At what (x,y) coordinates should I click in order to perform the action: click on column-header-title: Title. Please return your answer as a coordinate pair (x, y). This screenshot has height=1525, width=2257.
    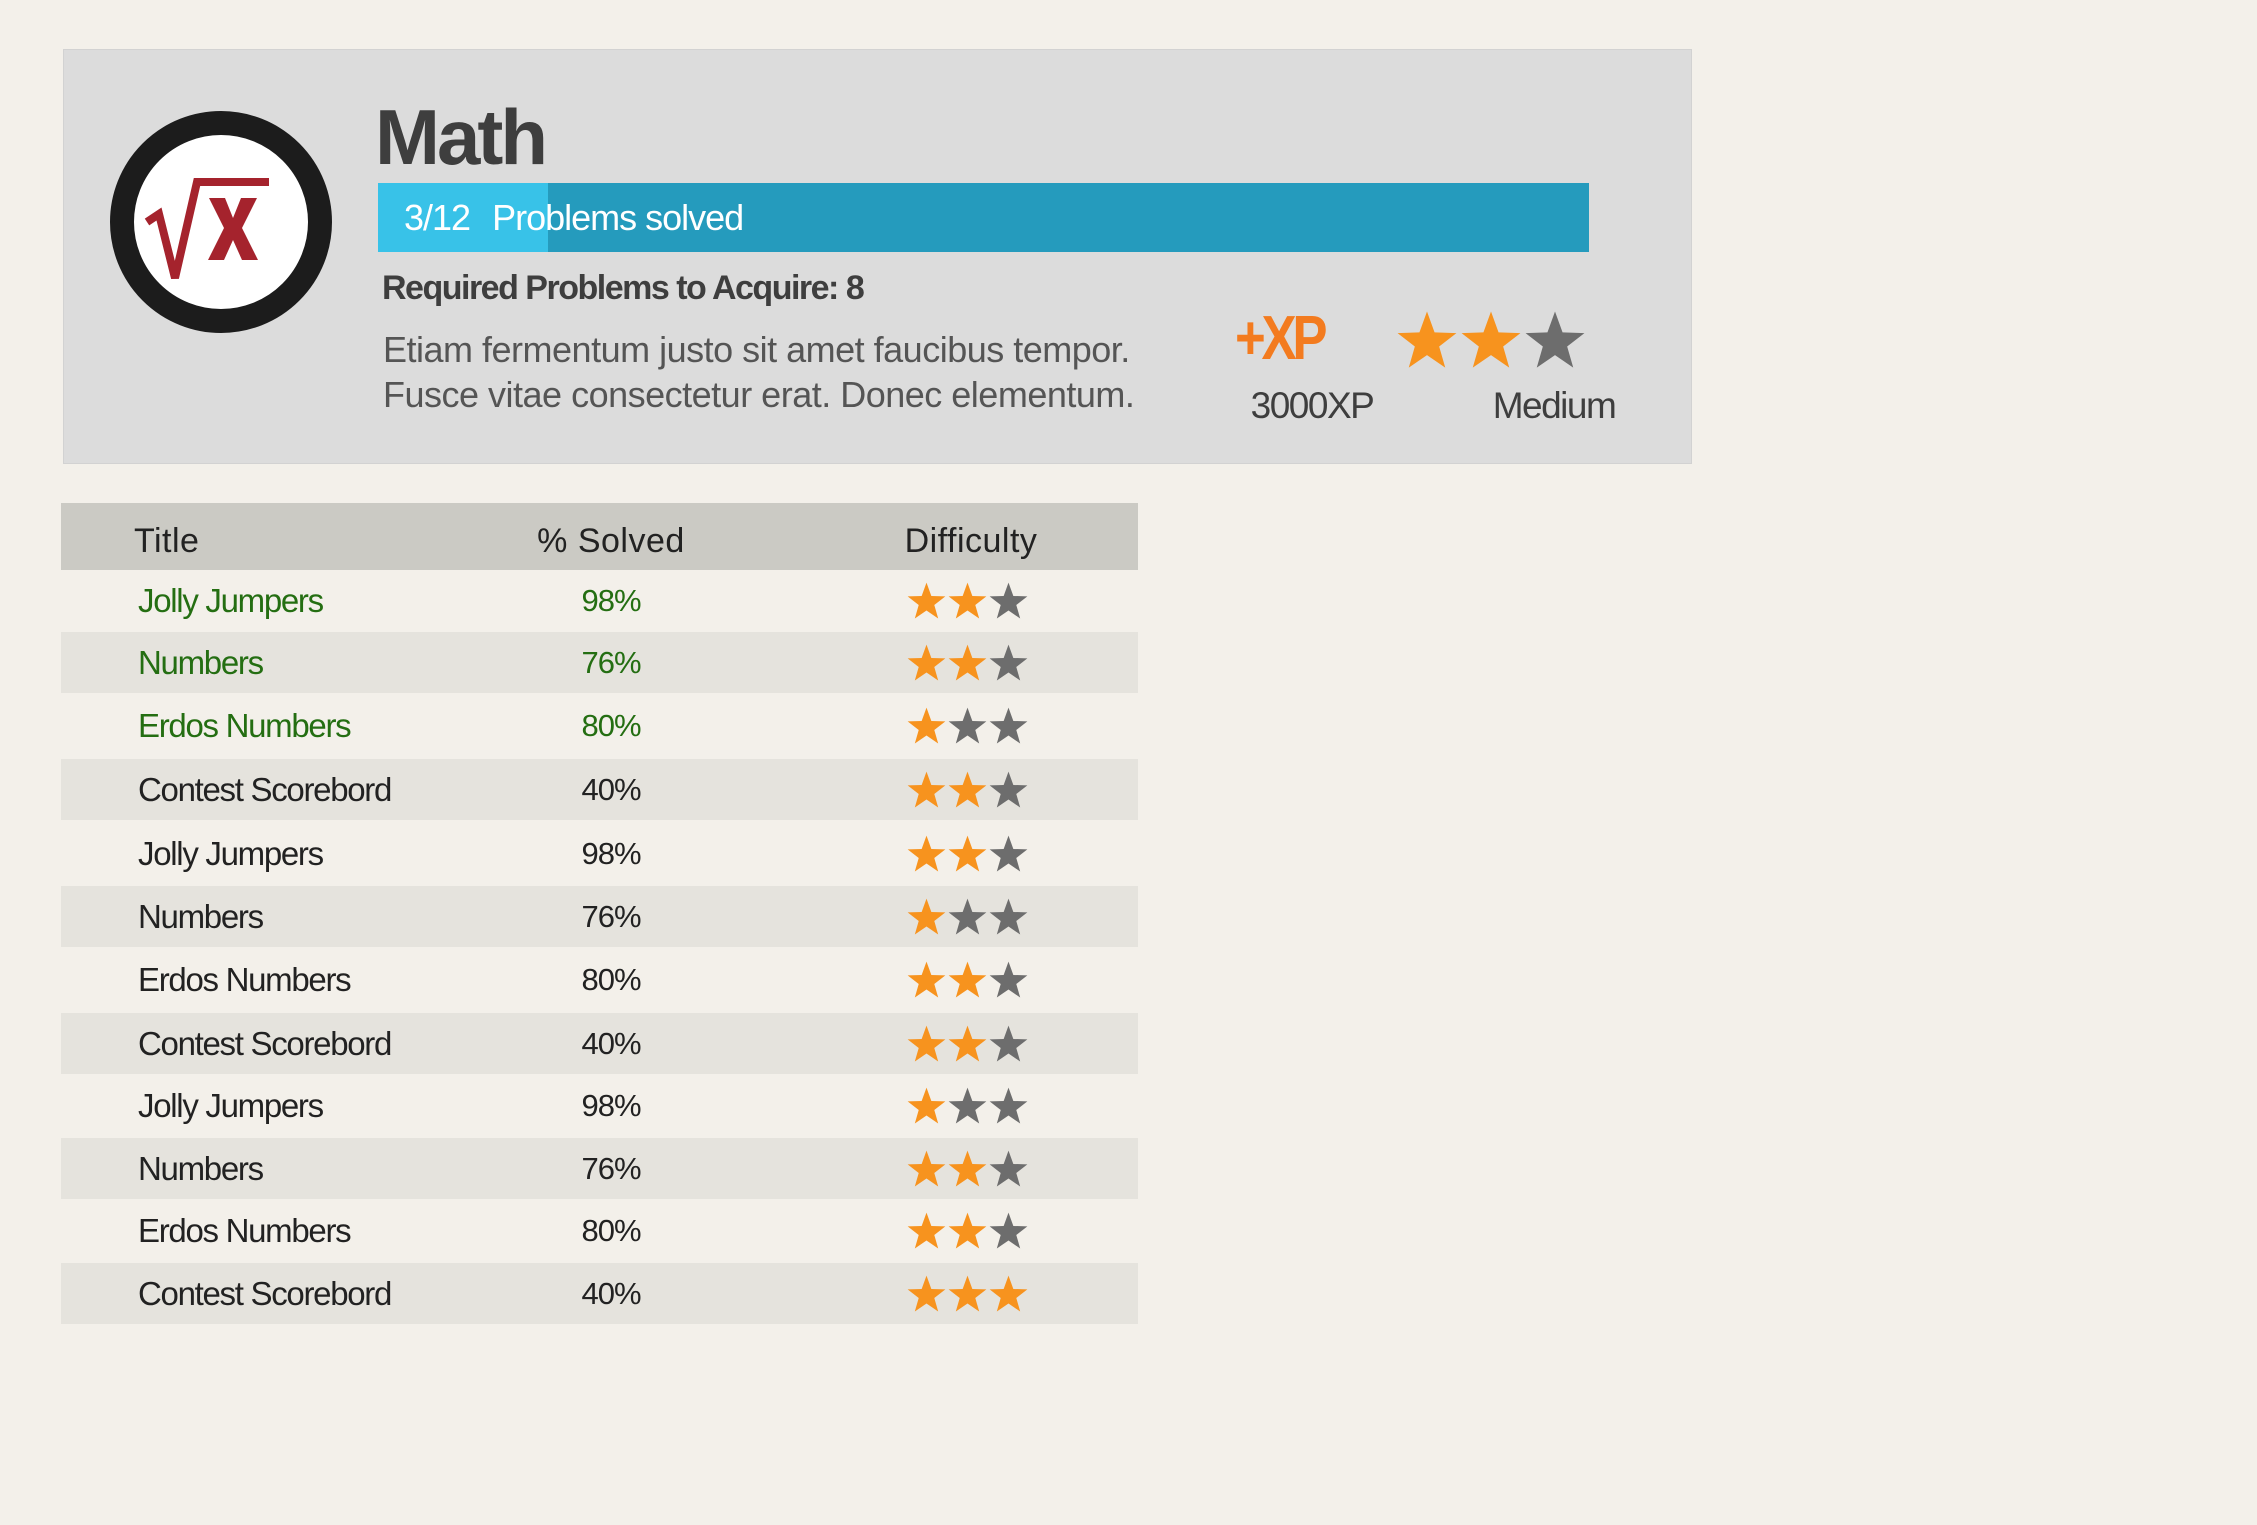
    Looking at the image, I should click on (166, 541).